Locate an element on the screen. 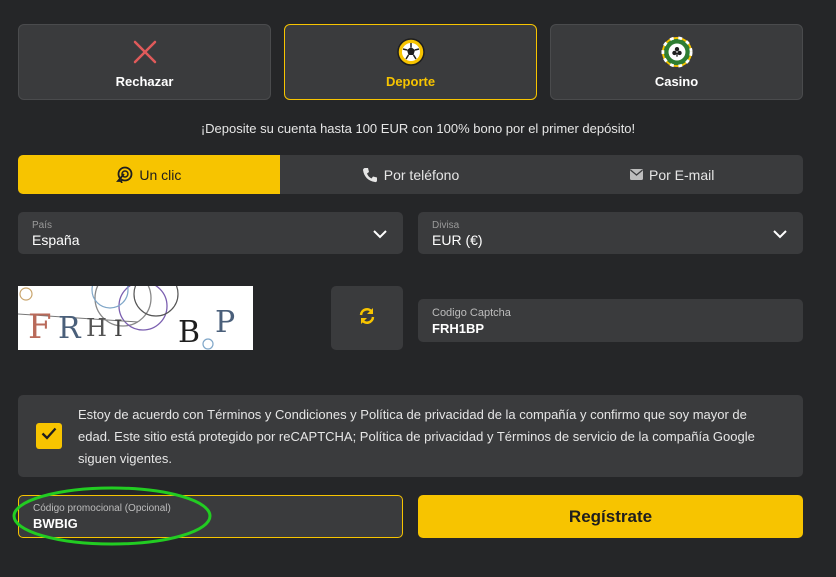 The width and height of the screenshot is (836, 577). registration-tabs: Un clic Por teléfono Por E-mail is located at coordinates (410, 174).